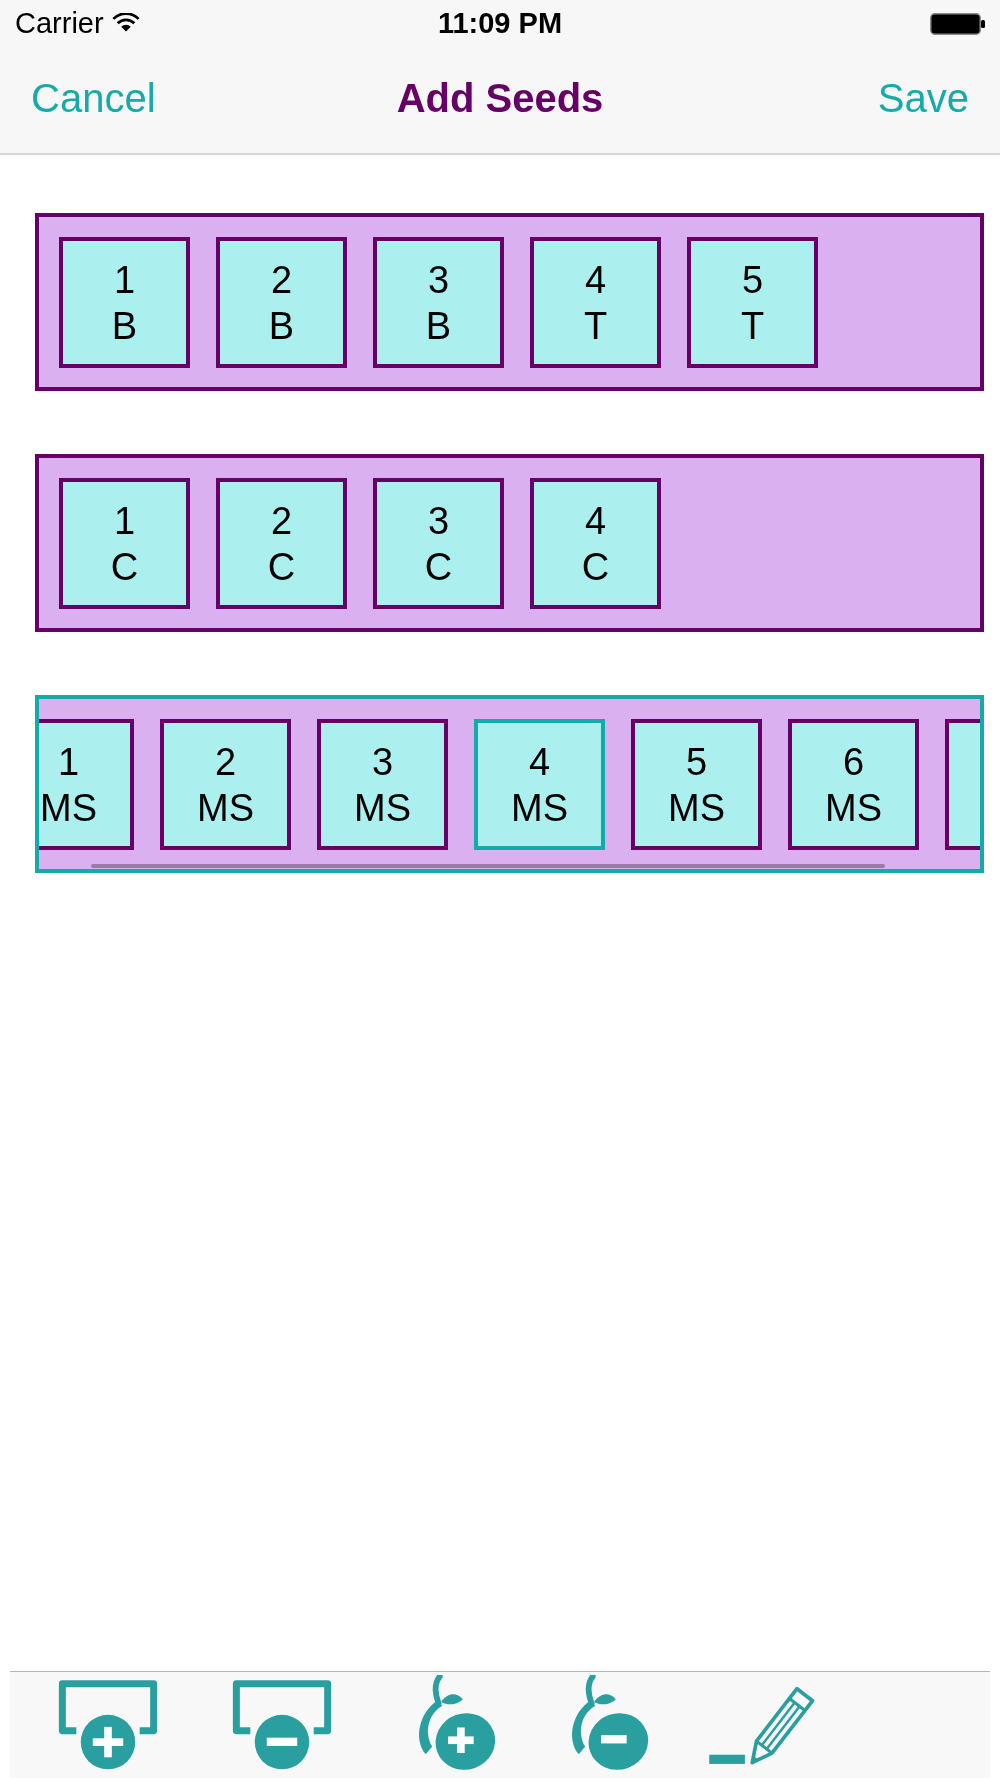 This screenshot has width=1000, height=1778. What do you see at coordinates (957, 23) in the screenshot?
I see `battery-icon` at bounding box center [957, 23].